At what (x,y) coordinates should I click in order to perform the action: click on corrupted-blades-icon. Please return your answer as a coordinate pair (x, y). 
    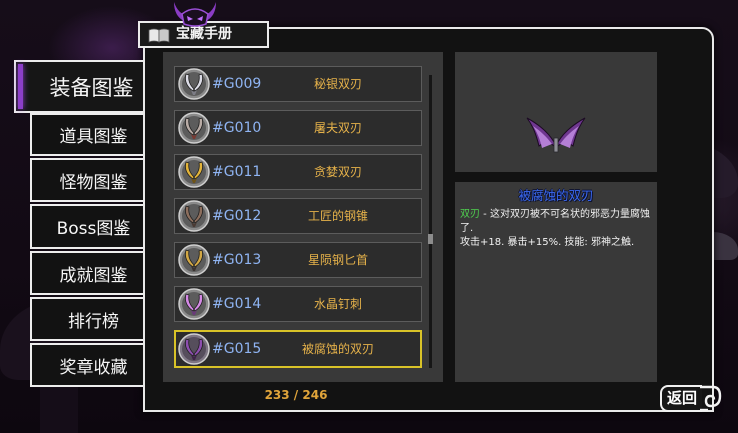
    Looking at the image, I should click on (556, 135).